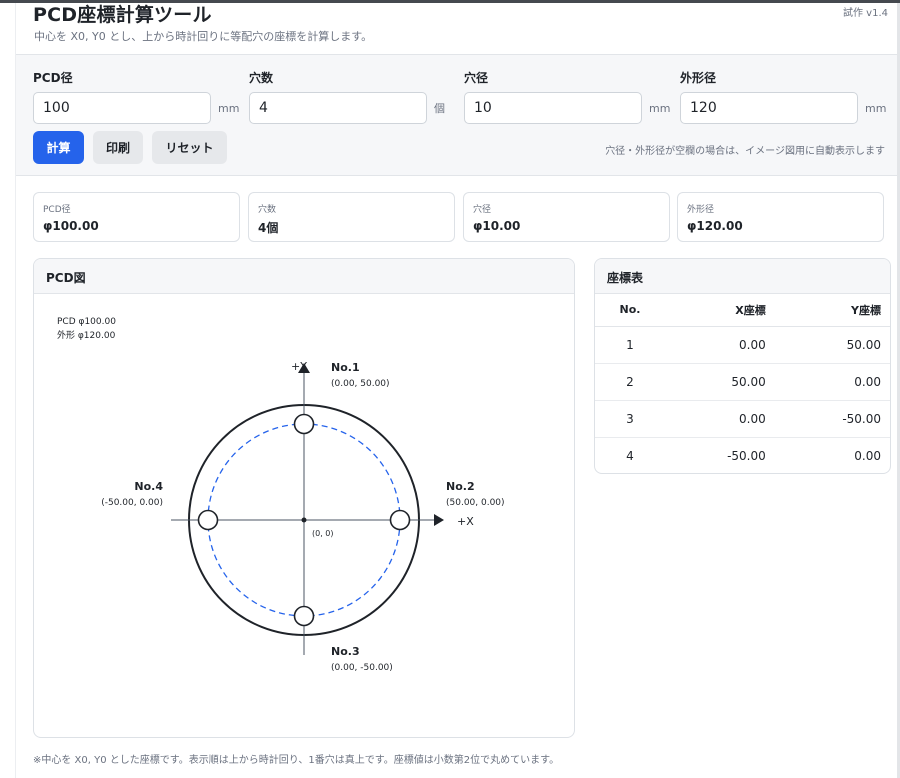  What do you see at coordinates (630, 345) in the screenshot?
I see `cell-no: 1` at bounding box center [630, 345].